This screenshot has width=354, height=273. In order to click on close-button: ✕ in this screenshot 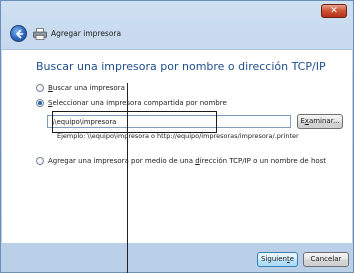, I will do `click(334, 11)`.